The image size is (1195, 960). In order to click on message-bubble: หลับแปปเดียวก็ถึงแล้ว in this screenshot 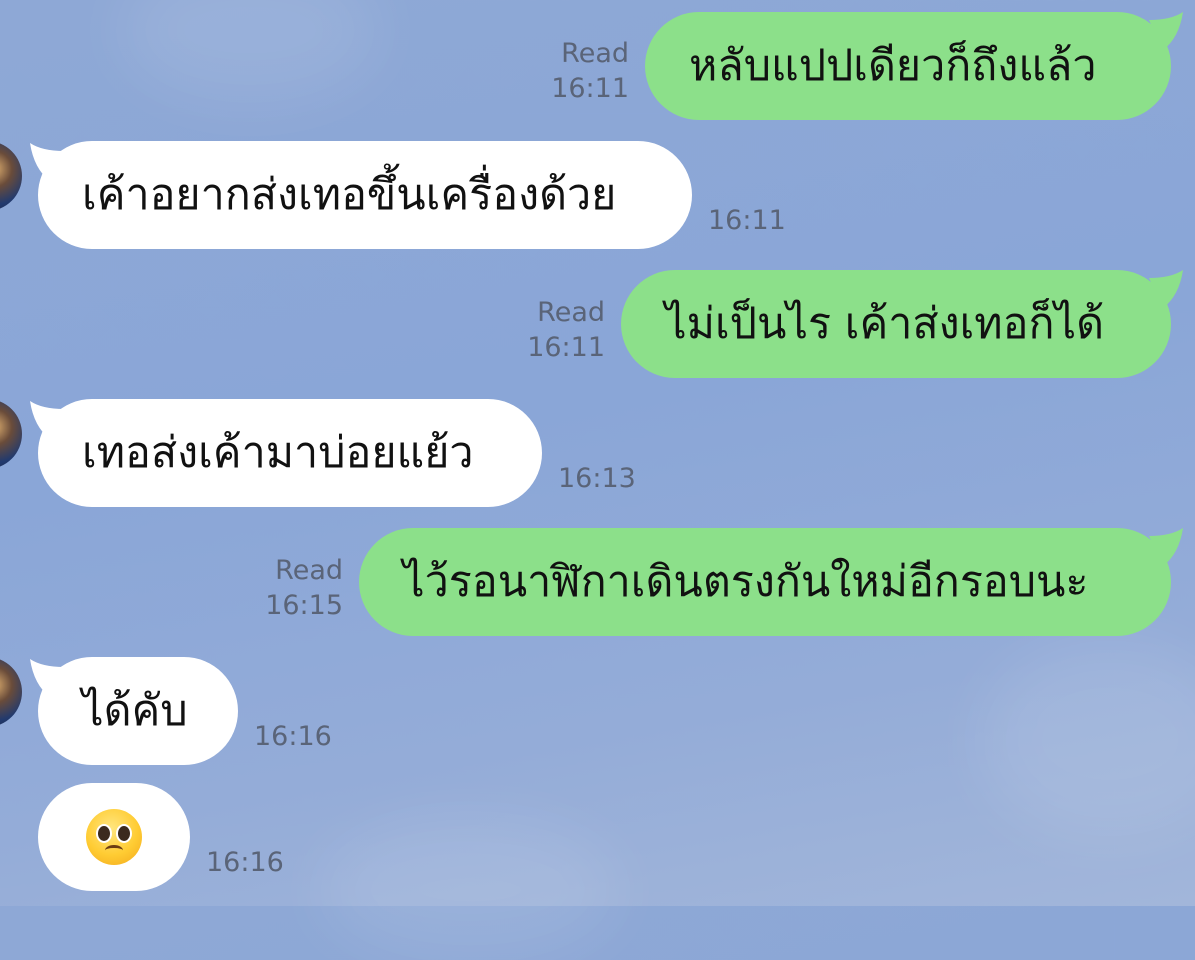, I will do `click(908, 66)`.